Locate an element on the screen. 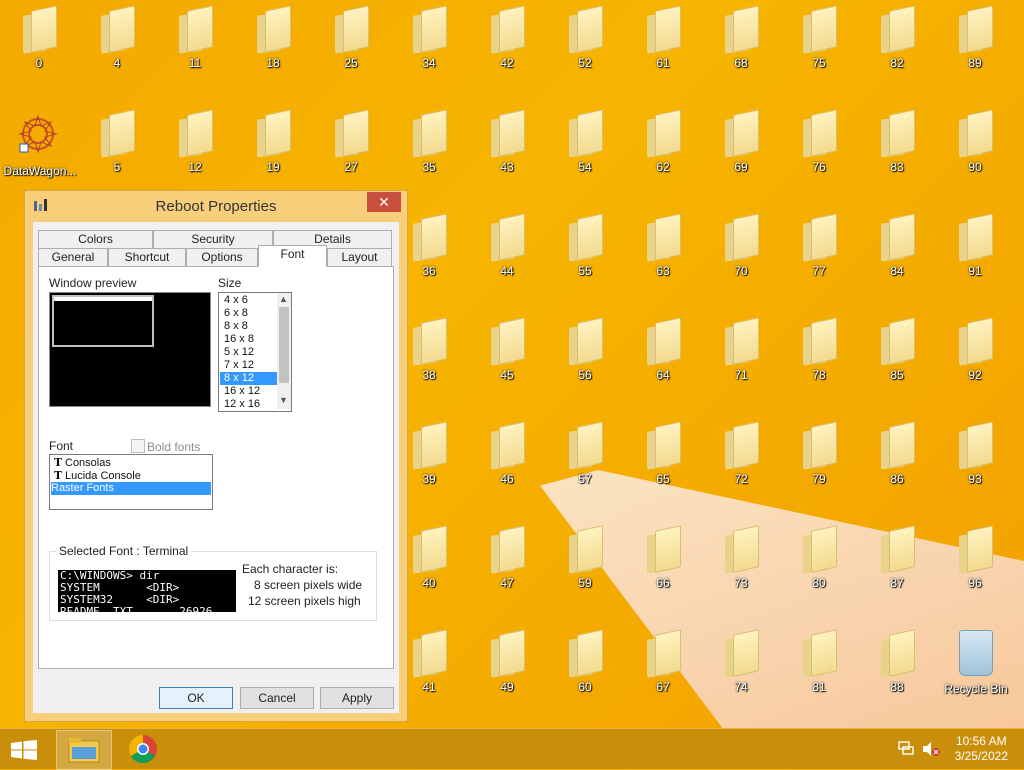  font-option: T Lucida Console is located at coordinates (131, 475).